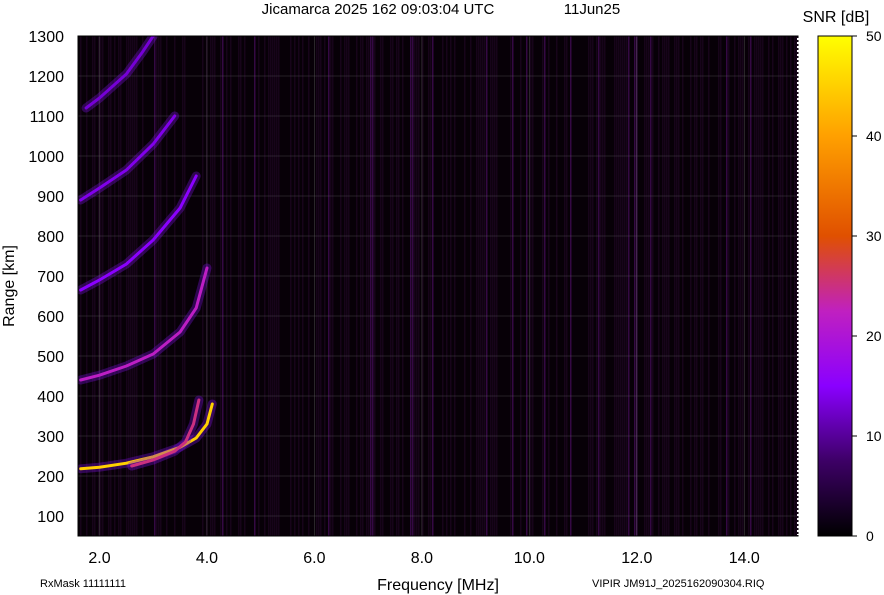 Image resolution: width=884 pixels, height=595 pixels. What do you see at coordinates (874, 136) in the screenshot?
I see `colorbar-tick-label: 40` at bounding box center [874, 136].